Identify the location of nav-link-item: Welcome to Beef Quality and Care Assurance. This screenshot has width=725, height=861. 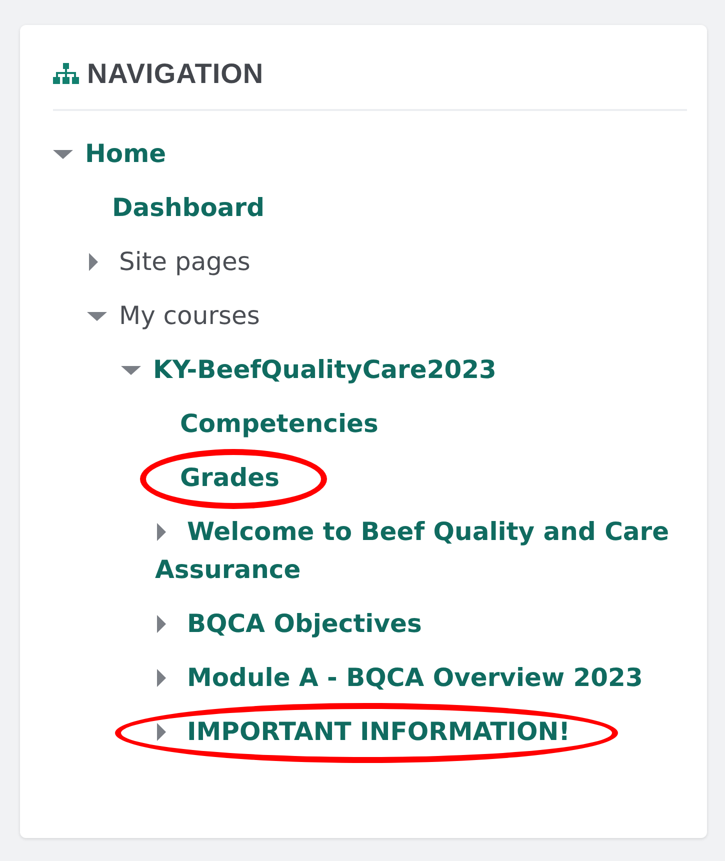
(421, 551).